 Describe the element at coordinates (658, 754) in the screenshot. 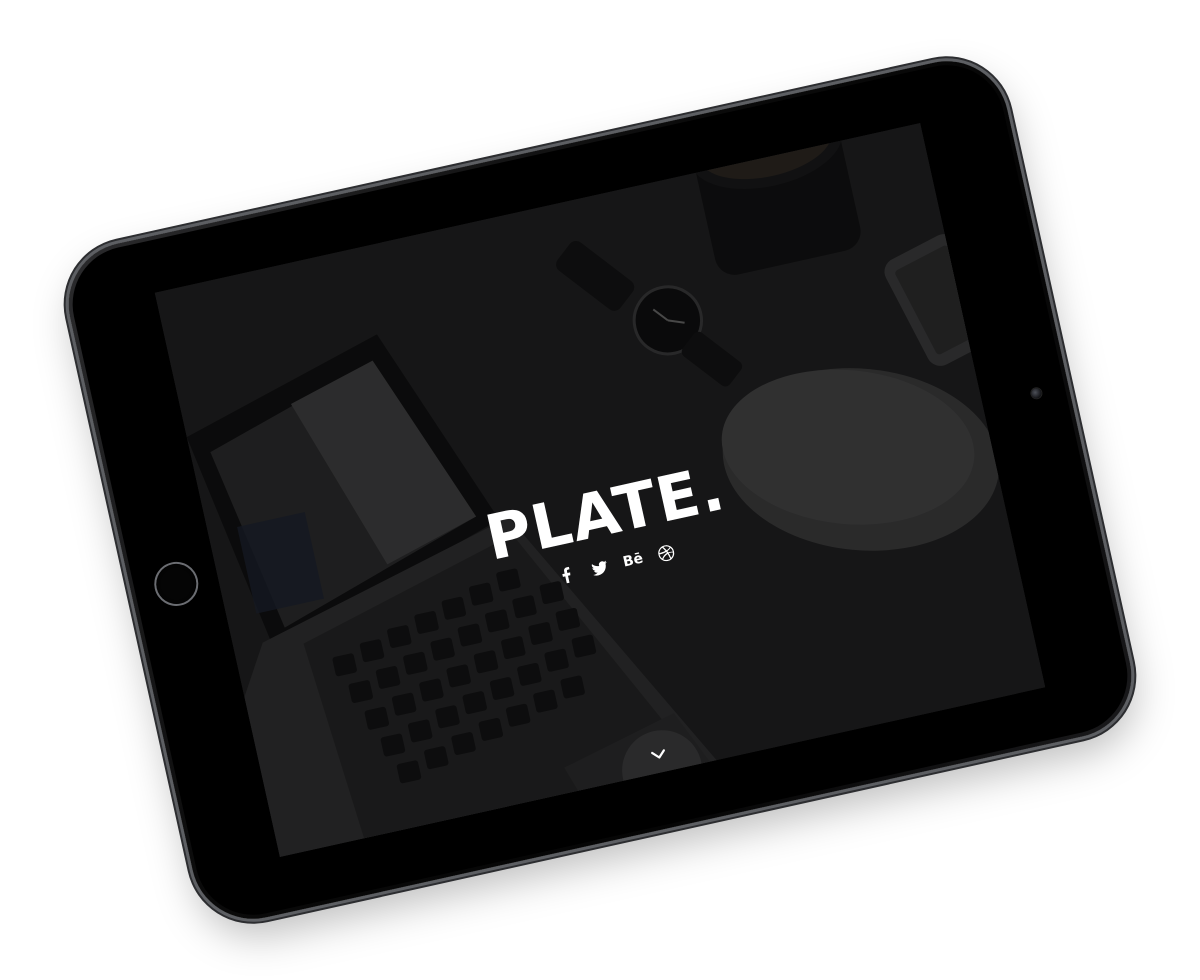

I see `chevron-down-icon` at that location.